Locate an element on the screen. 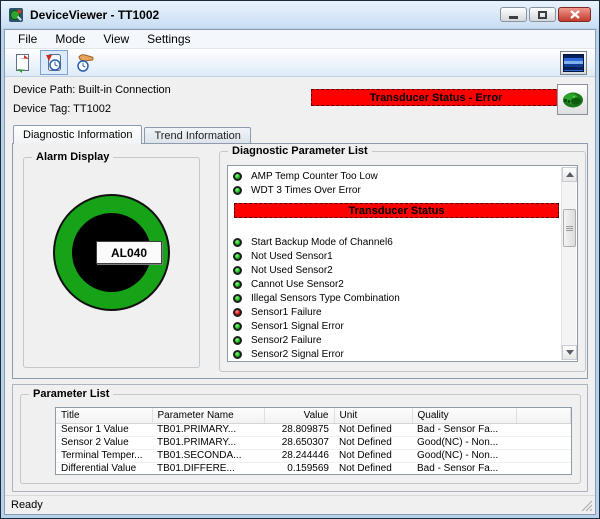 The height and width of the screenshot is (519, 600). diagnostic-list-item: Not Used Sensor2 is located at coordinates (396, 270).